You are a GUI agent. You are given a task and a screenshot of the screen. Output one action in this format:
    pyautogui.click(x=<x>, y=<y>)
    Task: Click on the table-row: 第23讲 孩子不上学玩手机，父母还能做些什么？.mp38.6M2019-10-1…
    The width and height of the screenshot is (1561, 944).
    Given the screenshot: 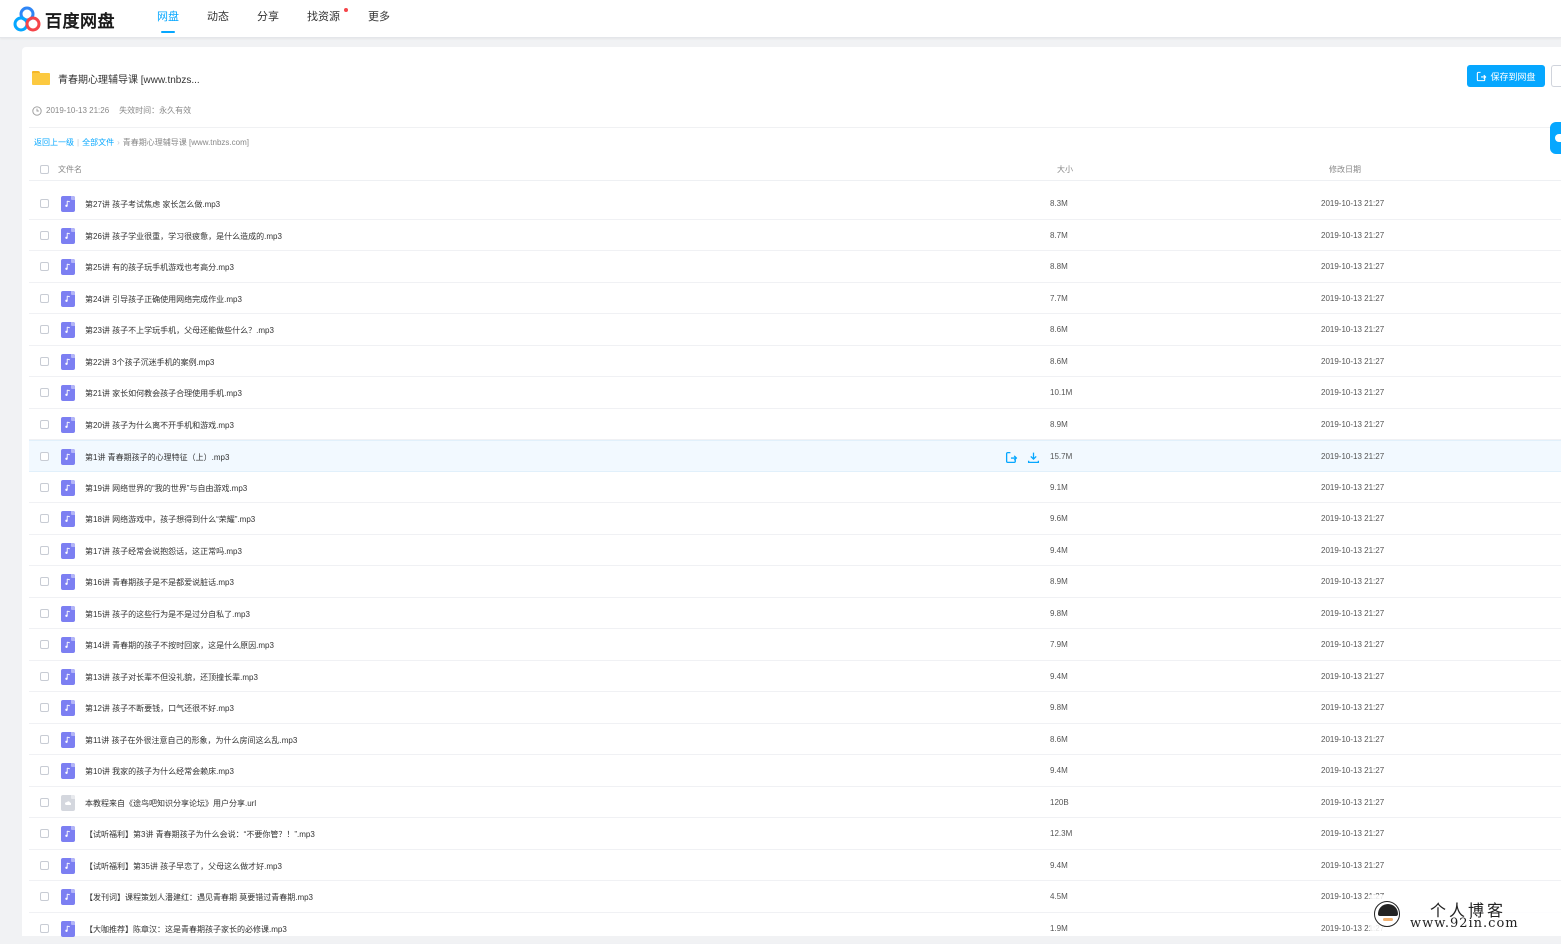 What is the action you would take?
    pyautogui.click(x=795, y=330)
    